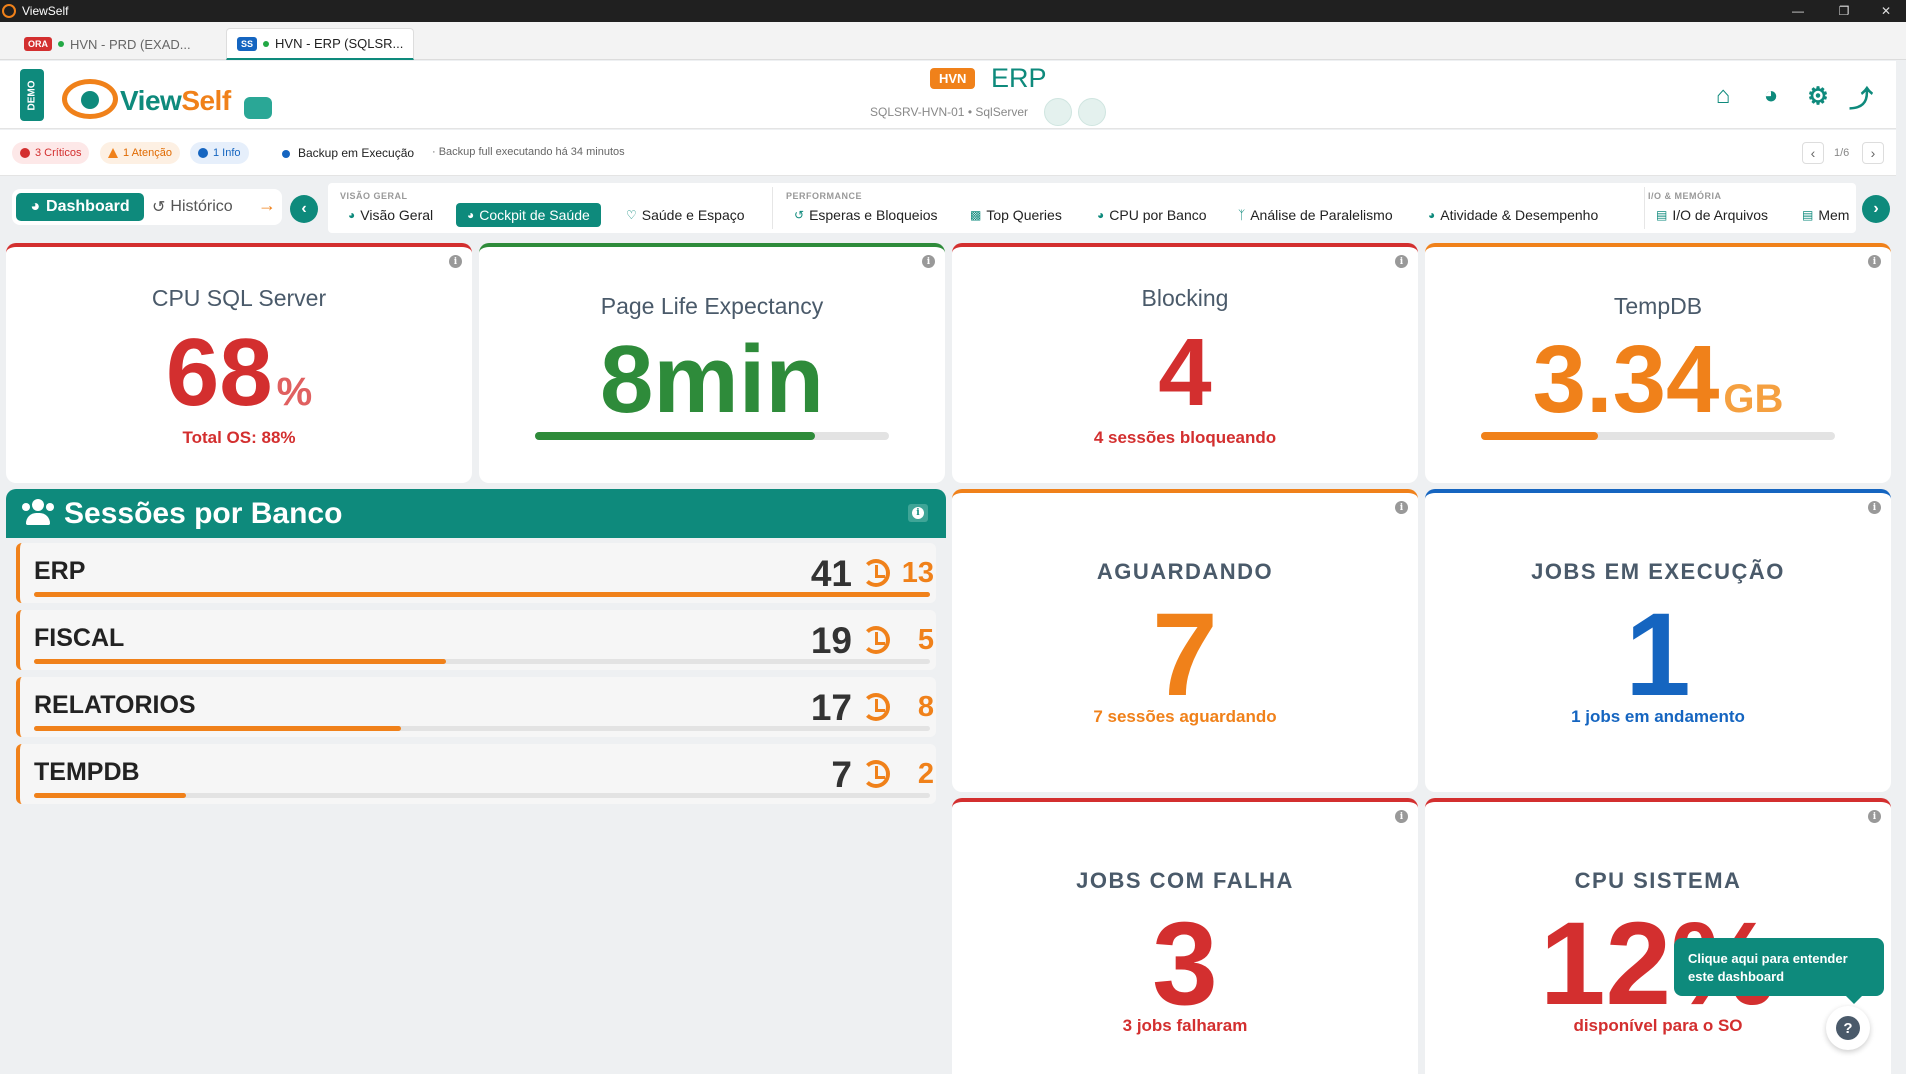 Image resolution: width=1906 pixels, height=1074 pixels. What do you see at coordinates (476, 774) in the screenshot?
I see `session-row-tempdb: TEMPDB 7 2` at bounding box center [476, 774].